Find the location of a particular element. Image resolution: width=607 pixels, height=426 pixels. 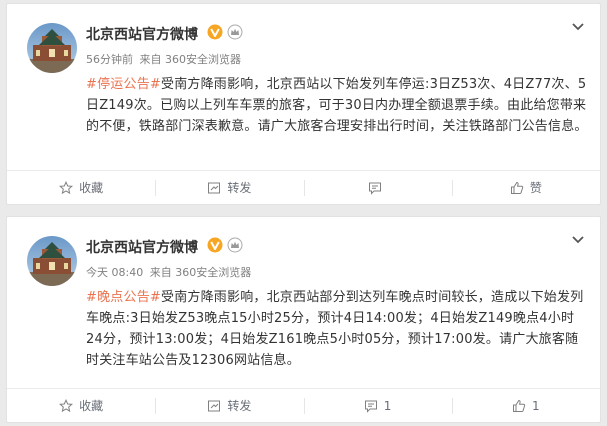

post-meta: 今天 08:40 来自 360安全浏览器 is located at coordinates (168, 272).